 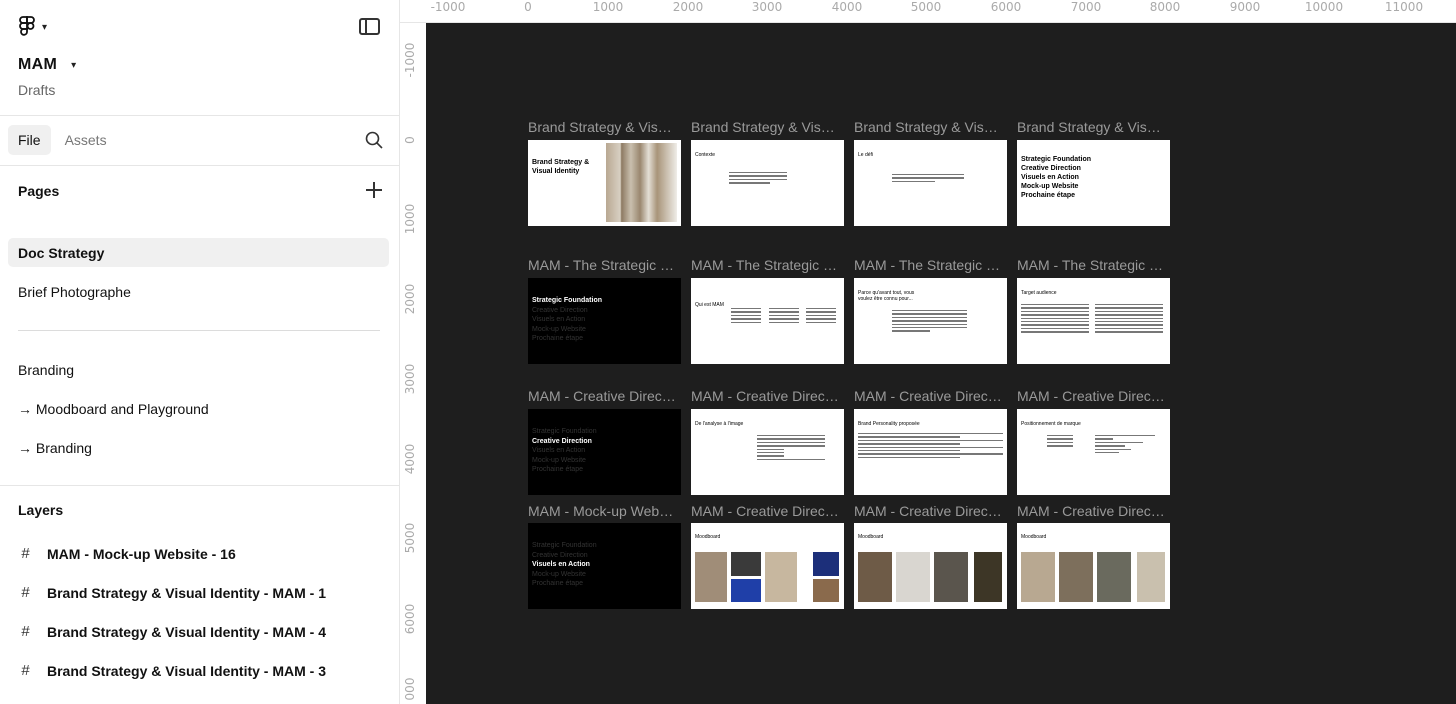 I want to click on frame-personality: Brand Personality proposée, so click(x=930, y=452).